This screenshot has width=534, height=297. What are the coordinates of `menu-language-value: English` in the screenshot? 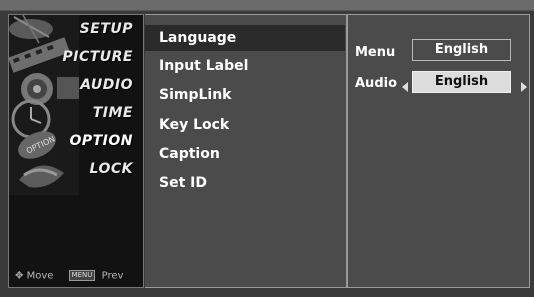 It's located at (461, 50).